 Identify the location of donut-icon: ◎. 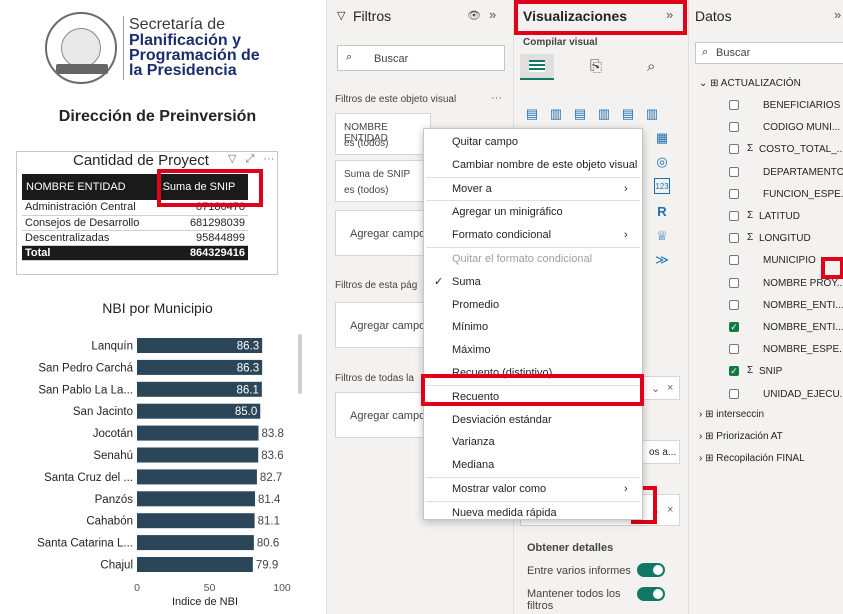
(662, 162).